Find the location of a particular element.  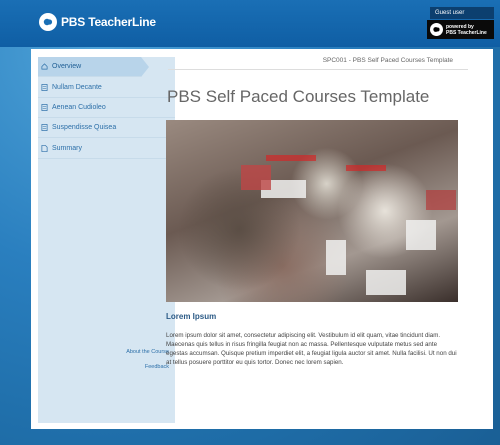

document-icon is located at coordinates (44, 148).